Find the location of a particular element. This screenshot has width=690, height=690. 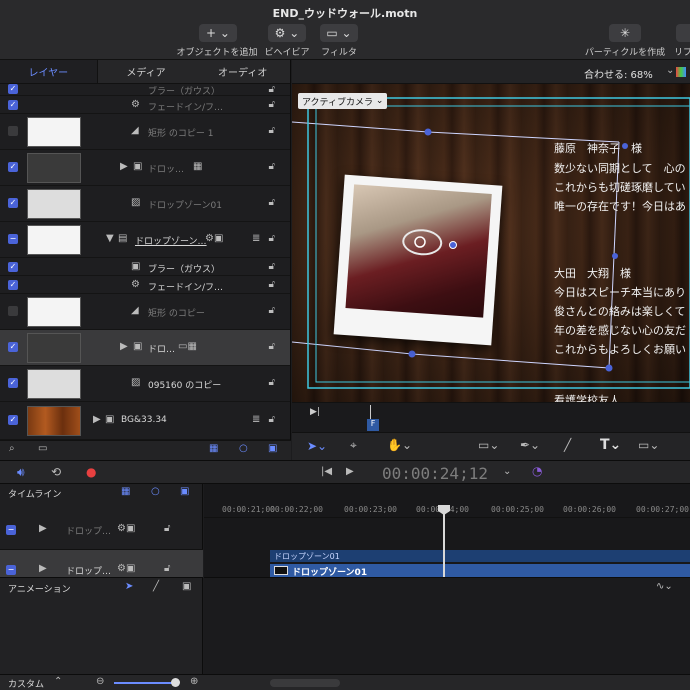

mini-playhead is located at coordinates (370, 412).